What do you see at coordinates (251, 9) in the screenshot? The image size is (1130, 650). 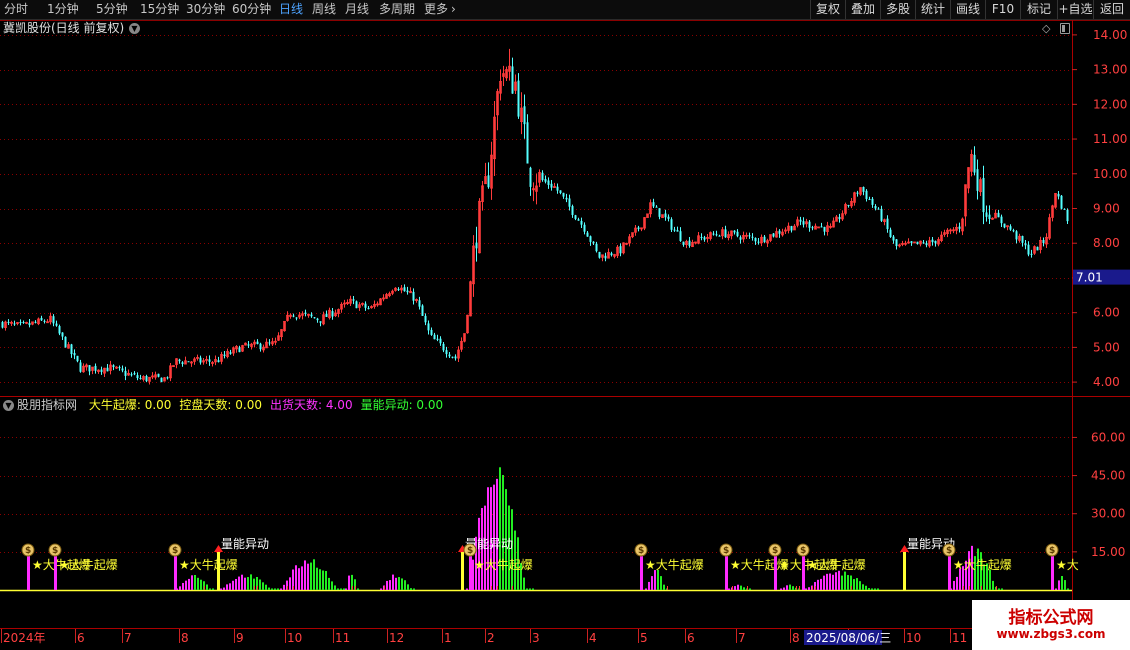 I see `period-tab: 60分钟` at bounding box center [251, 9].